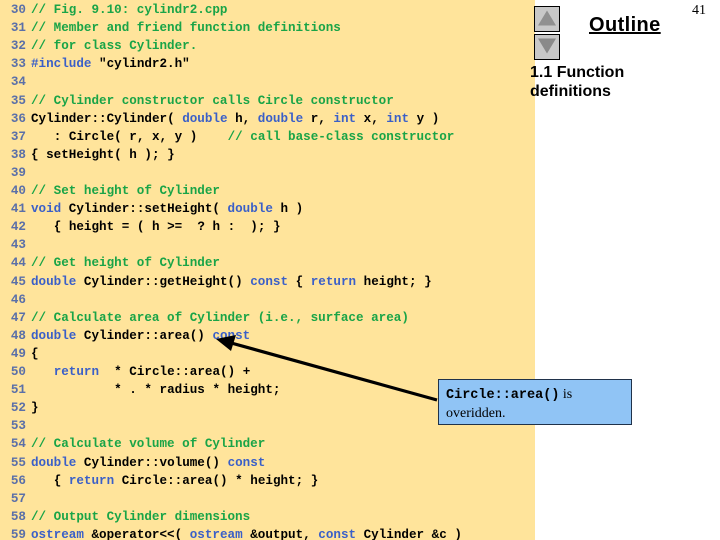 The width and height of the screenshot is (720, 540). What do you see at coordinates (18, 498) in the screenshot?
I see `code-line-number: 57` at bounding box center [18, 498].